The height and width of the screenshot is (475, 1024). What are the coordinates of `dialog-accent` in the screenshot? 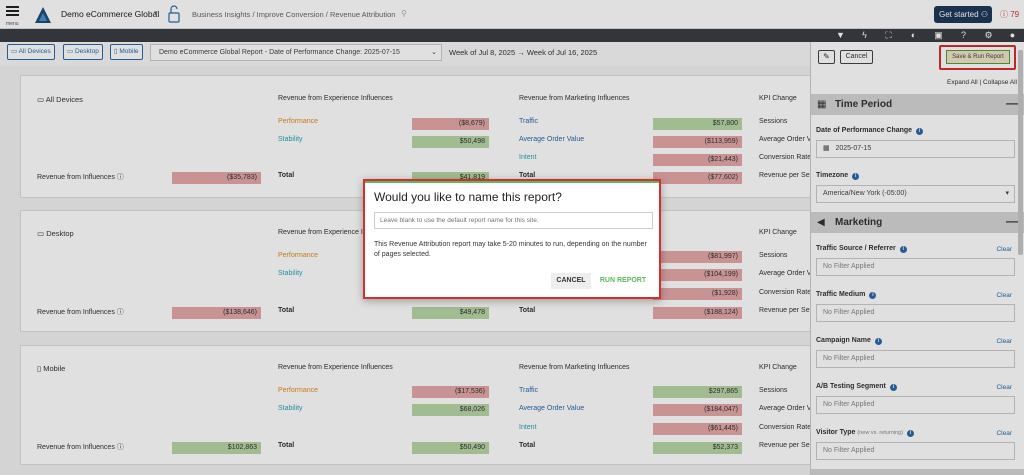 It's located at (512, 182).